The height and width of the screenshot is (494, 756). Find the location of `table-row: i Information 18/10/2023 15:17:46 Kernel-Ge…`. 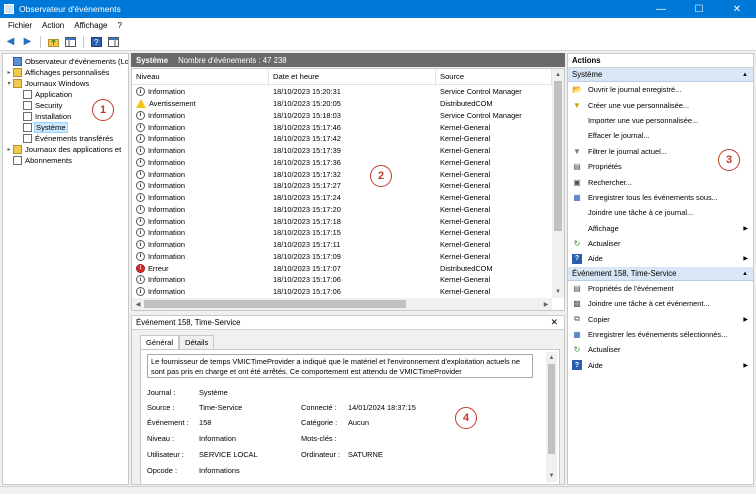

table-row: i Information 18/10/2023 15:17:46 Kernel-Ge… is located at coordinates (342, 127).